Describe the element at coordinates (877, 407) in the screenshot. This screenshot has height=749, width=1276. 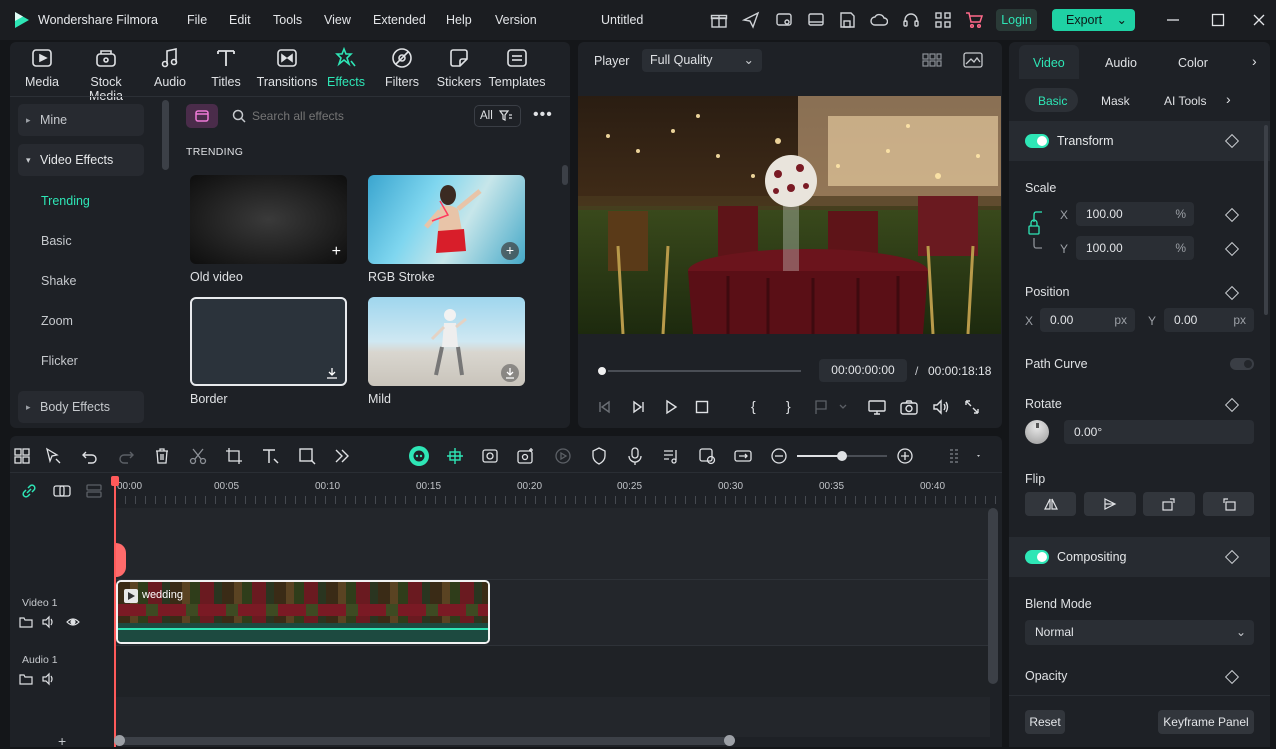
I see `display-settings-icon` at that location.